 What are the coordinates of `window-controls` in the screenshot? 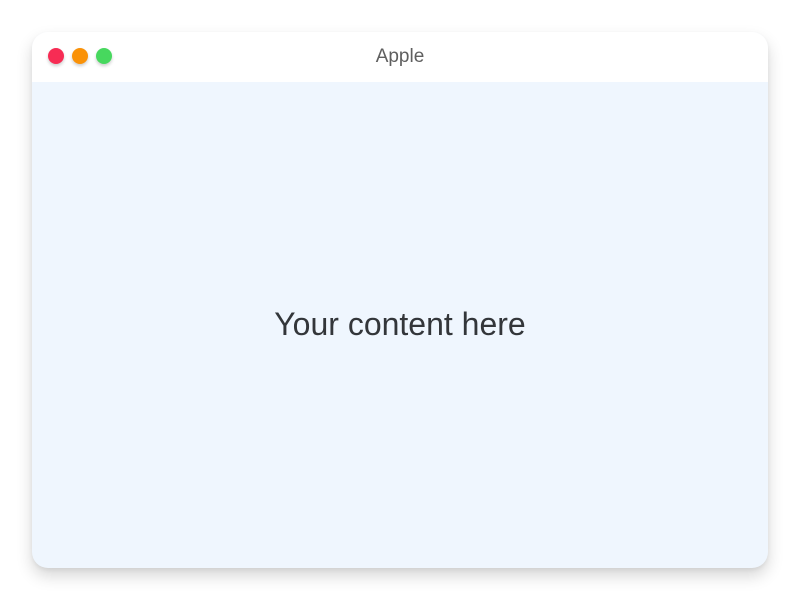 It's located at (80, 56).